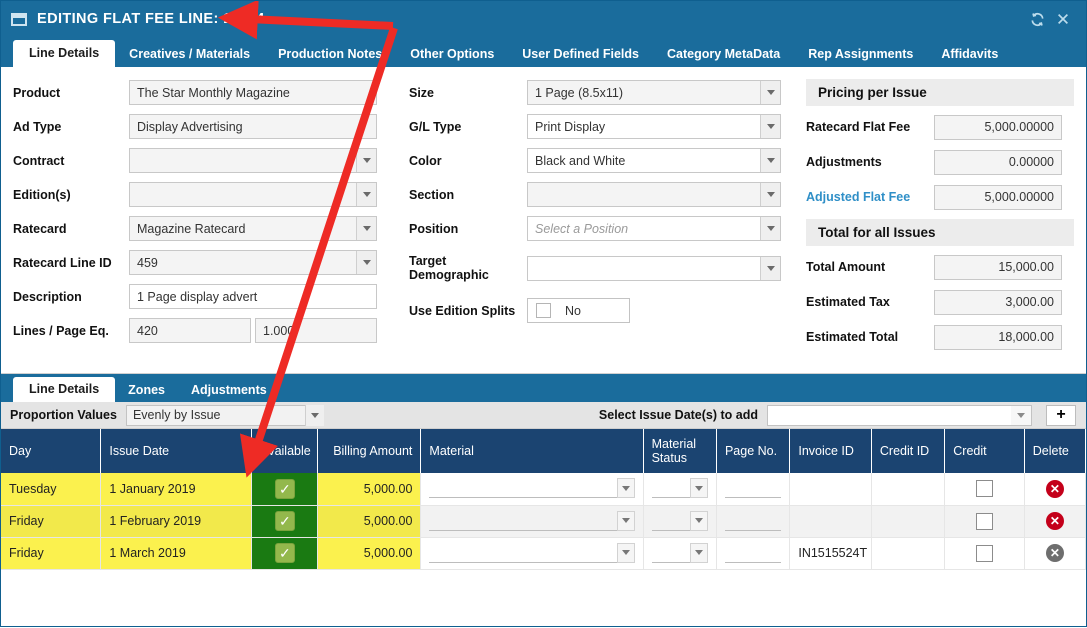  I want to click on table-row: Friday 1 February 2019 ✓ 5,000.00 ✕, so click(544, 521).